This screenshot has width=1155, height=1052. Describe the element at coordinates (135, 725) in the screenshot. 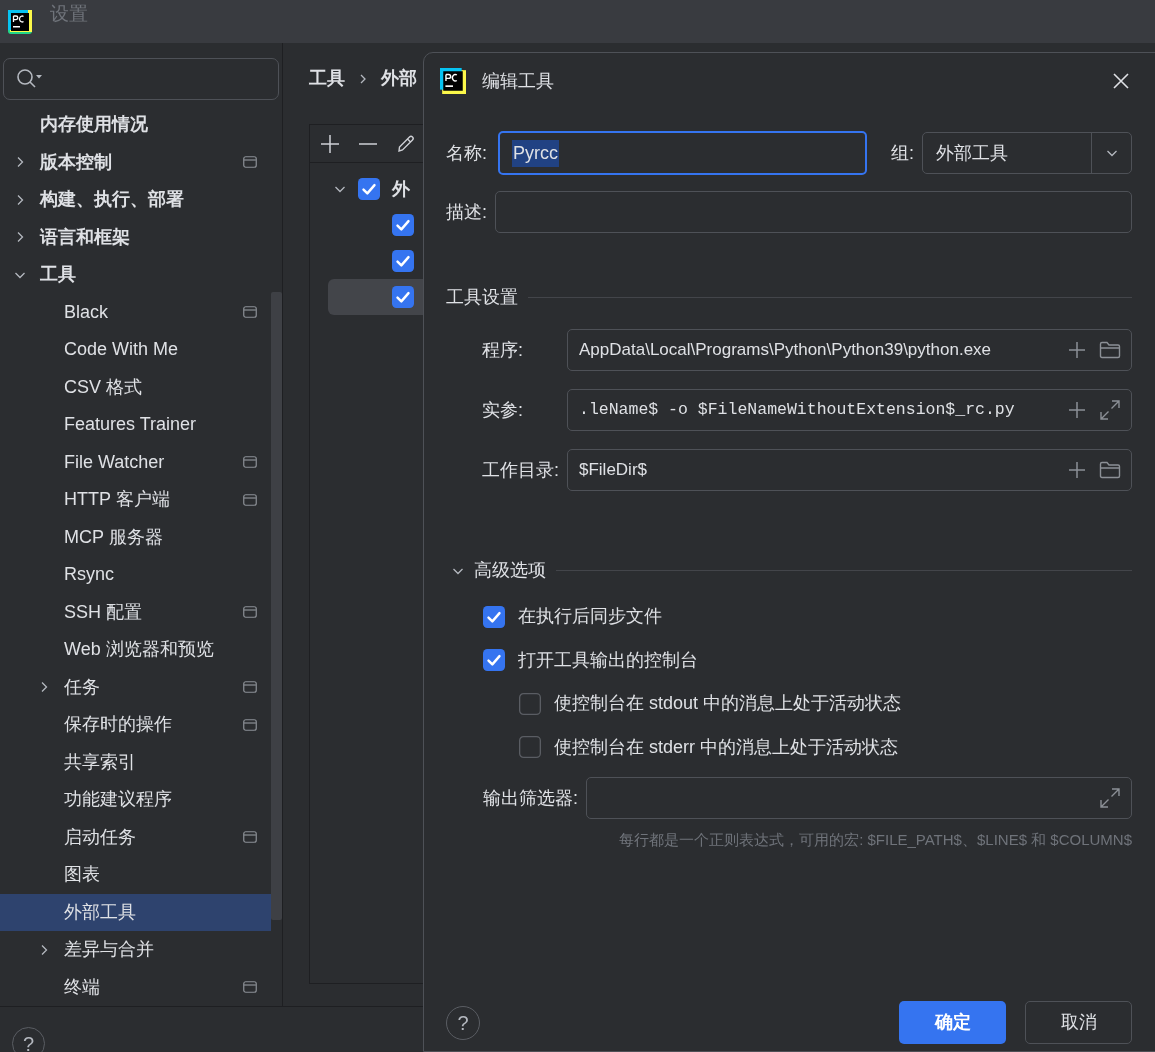

I see `sidebar-item: 保存时的操作` at that location.